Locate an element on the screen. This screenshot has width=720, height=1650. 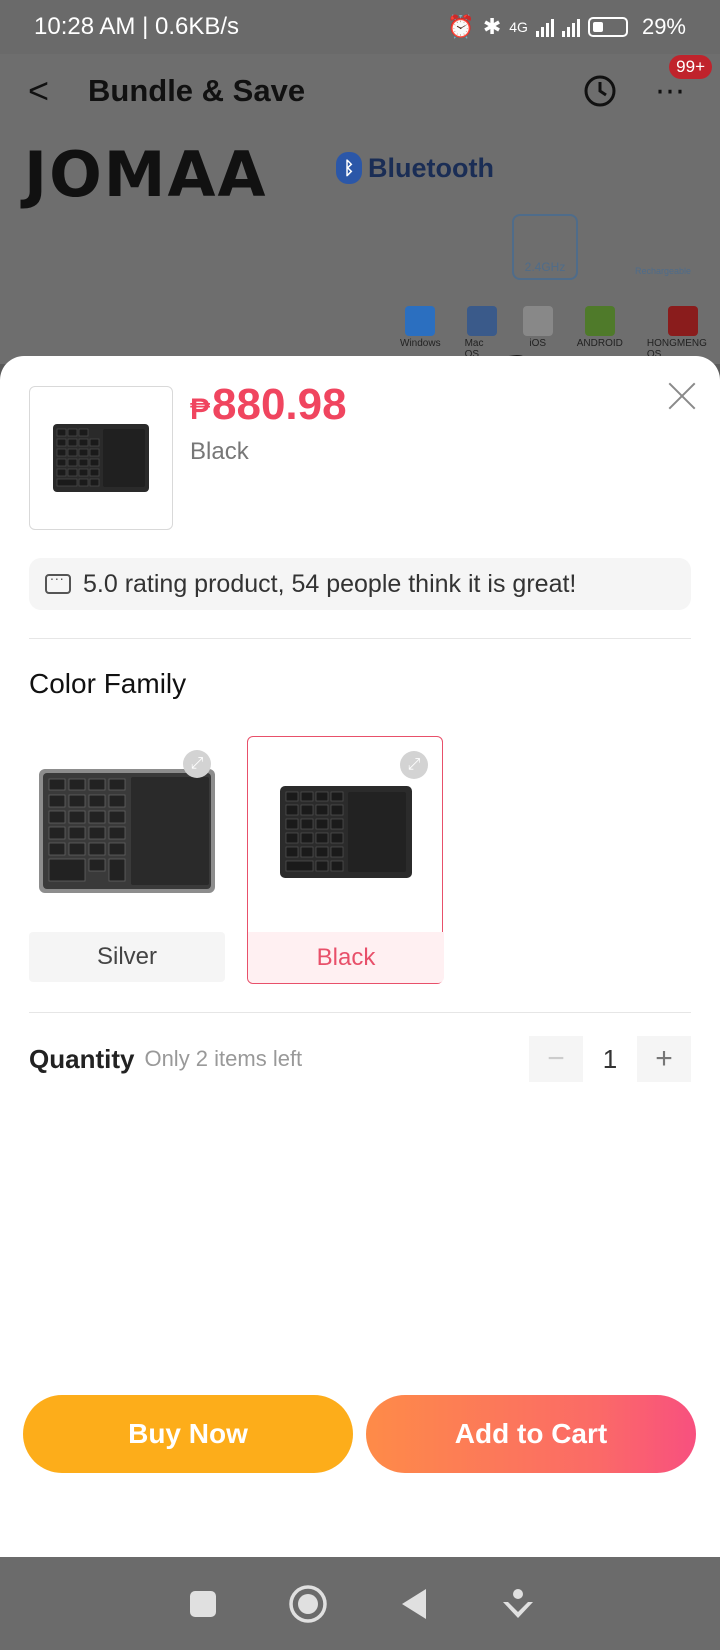
huawei-icon is located at coordinates (683, 321).